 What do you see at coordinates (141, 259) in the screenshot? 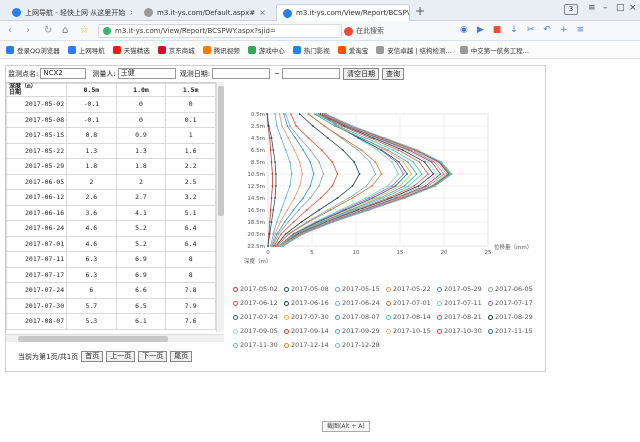
I see `value-cell: 6.9` at bounding box center [141, 259].